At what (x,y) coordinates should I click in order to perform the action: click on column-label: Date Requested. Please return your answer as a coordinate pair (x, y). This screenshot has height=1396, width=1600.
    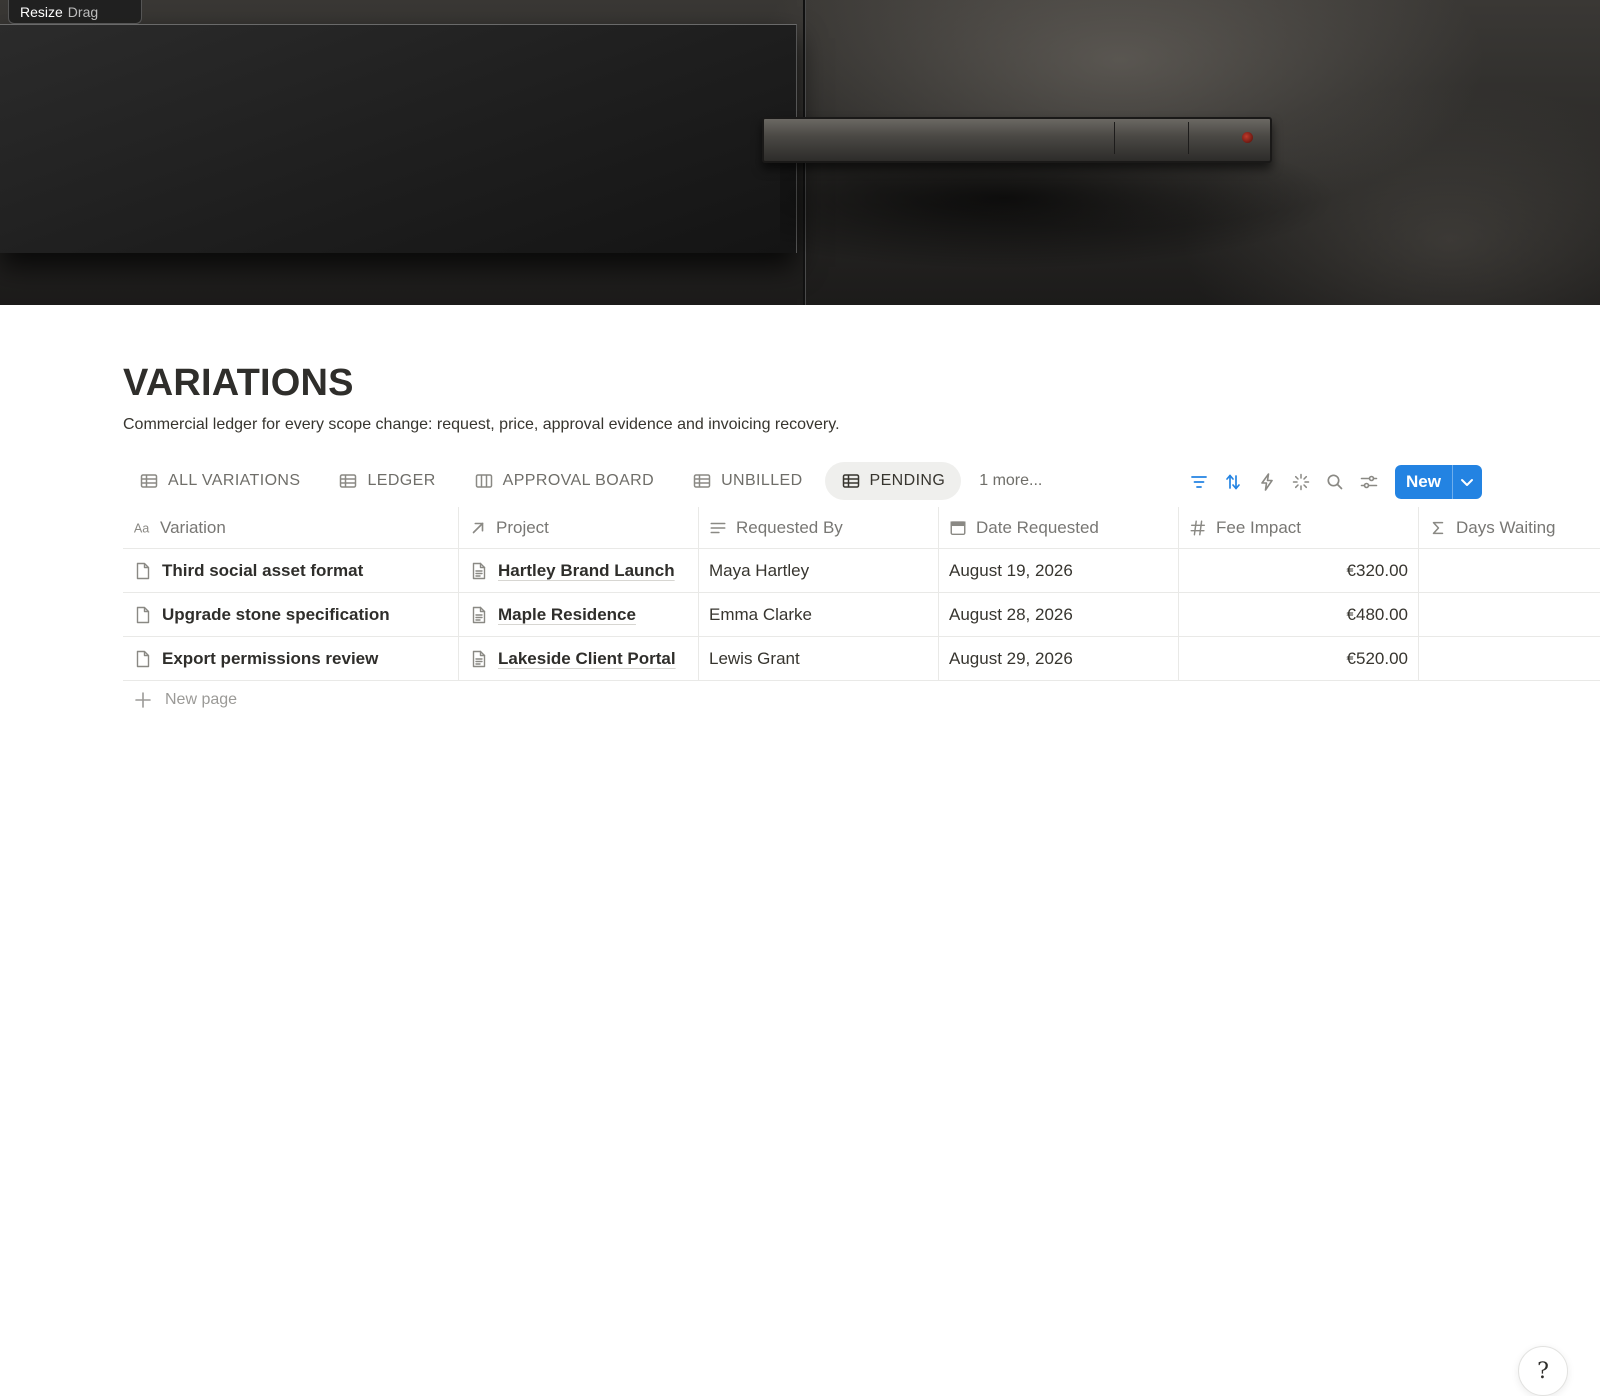
    Looking at the image, I should click on (1037, 527).